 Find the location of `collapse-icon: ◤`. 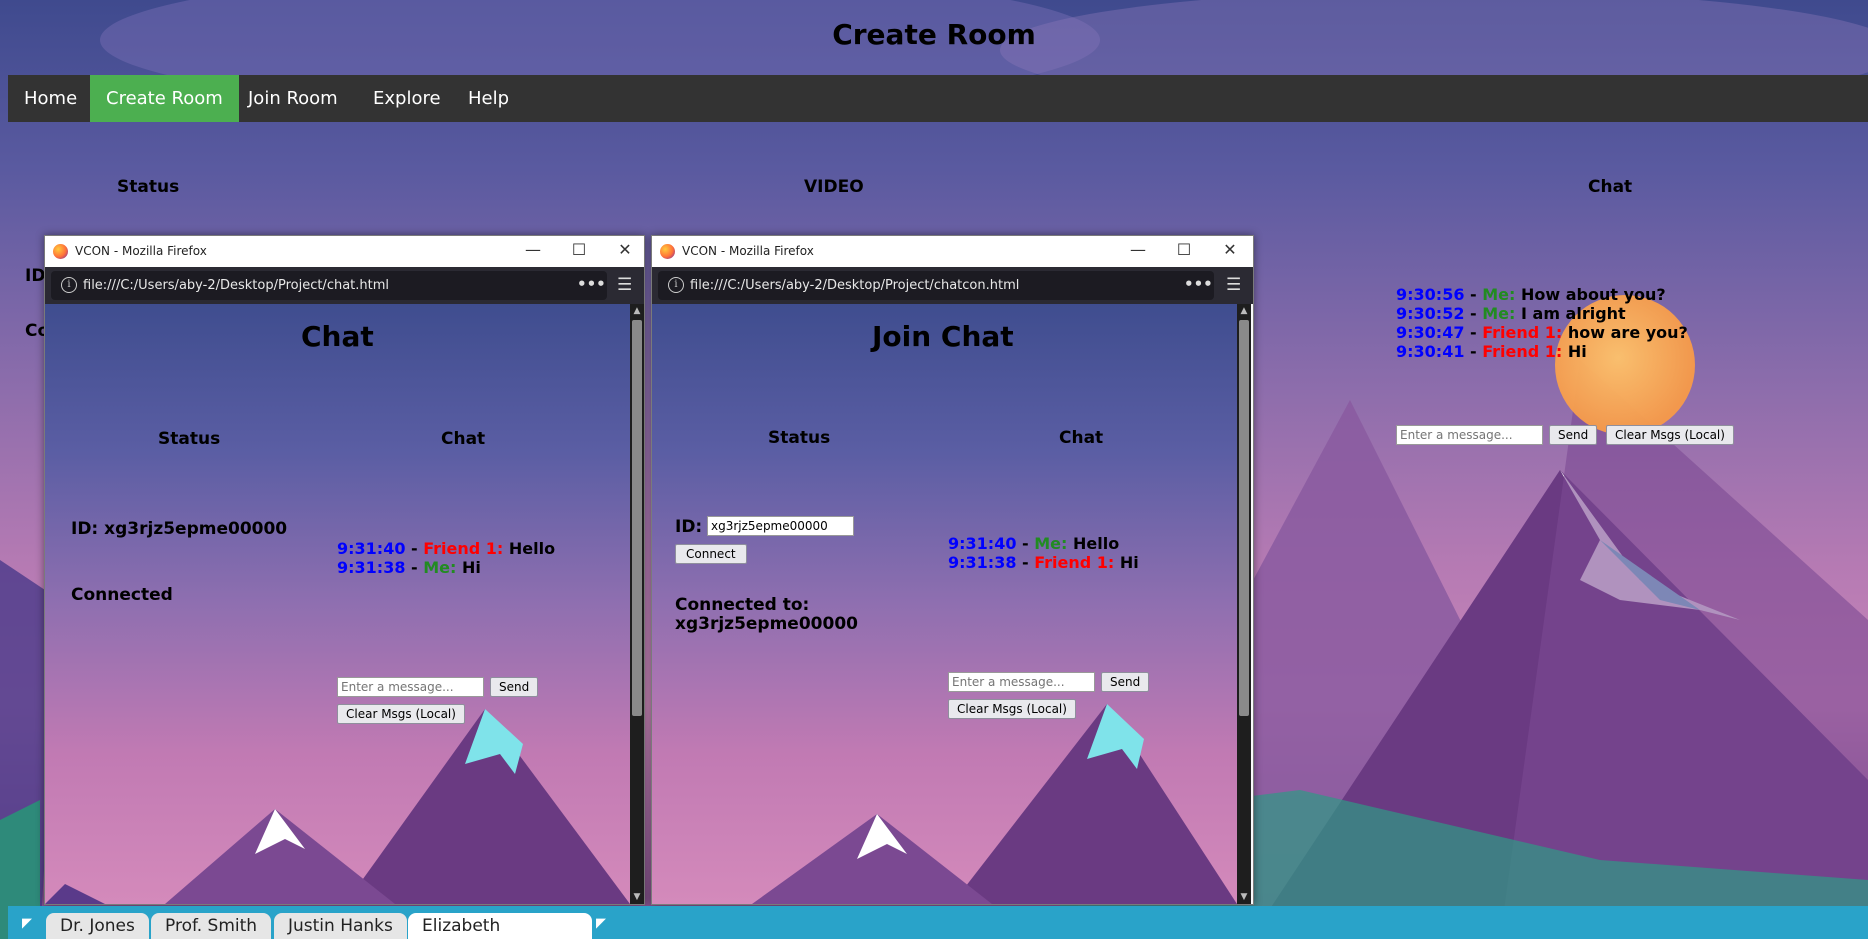

collapse-icon: ◤ is located at coordinates (27, 923).